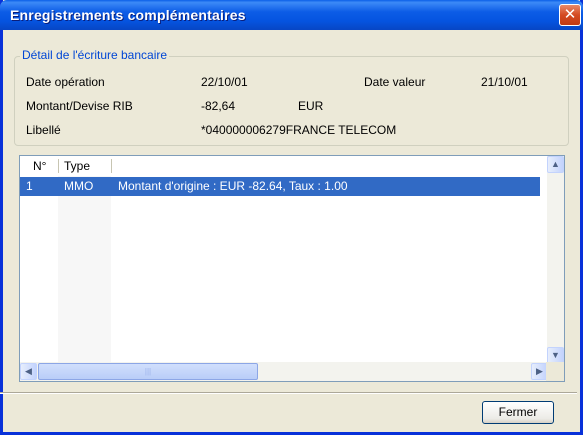 This screenshot has height=435, width=583. Describe the element at coordinates (555, 355) in the screenshot. I see `chevron-down-icon: ▼` at that location.